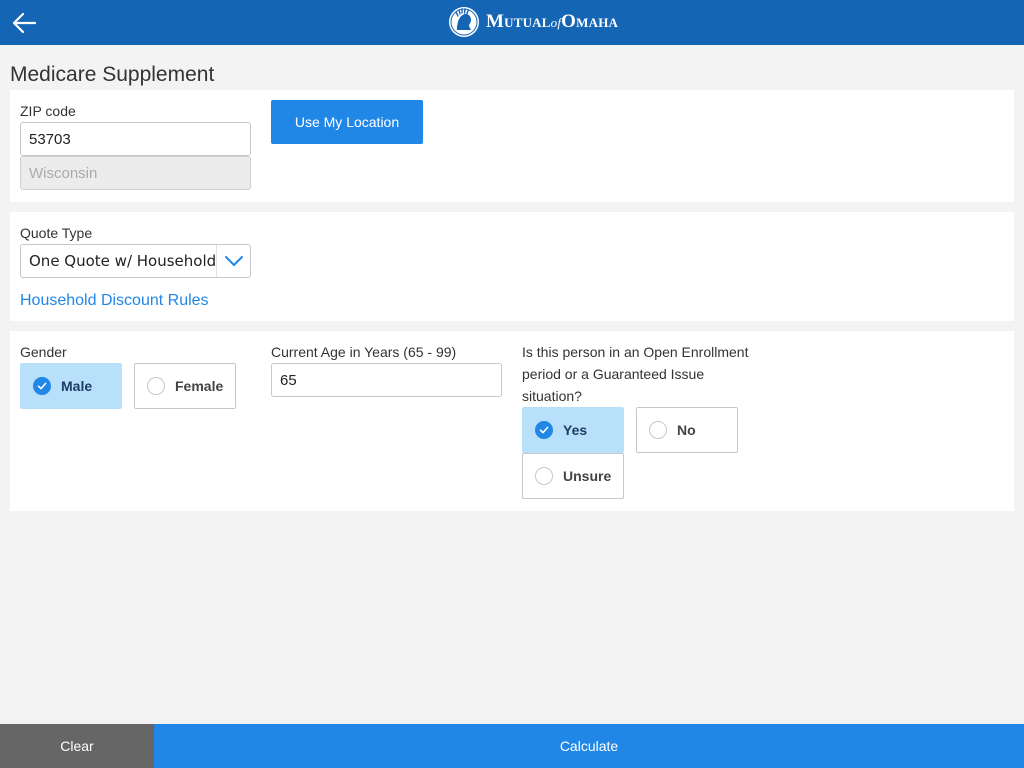 The image size is (1024, 768). Describe the element at coordinates (43, 352) in the screenshot. I see `gender-label: Gender` at that location.